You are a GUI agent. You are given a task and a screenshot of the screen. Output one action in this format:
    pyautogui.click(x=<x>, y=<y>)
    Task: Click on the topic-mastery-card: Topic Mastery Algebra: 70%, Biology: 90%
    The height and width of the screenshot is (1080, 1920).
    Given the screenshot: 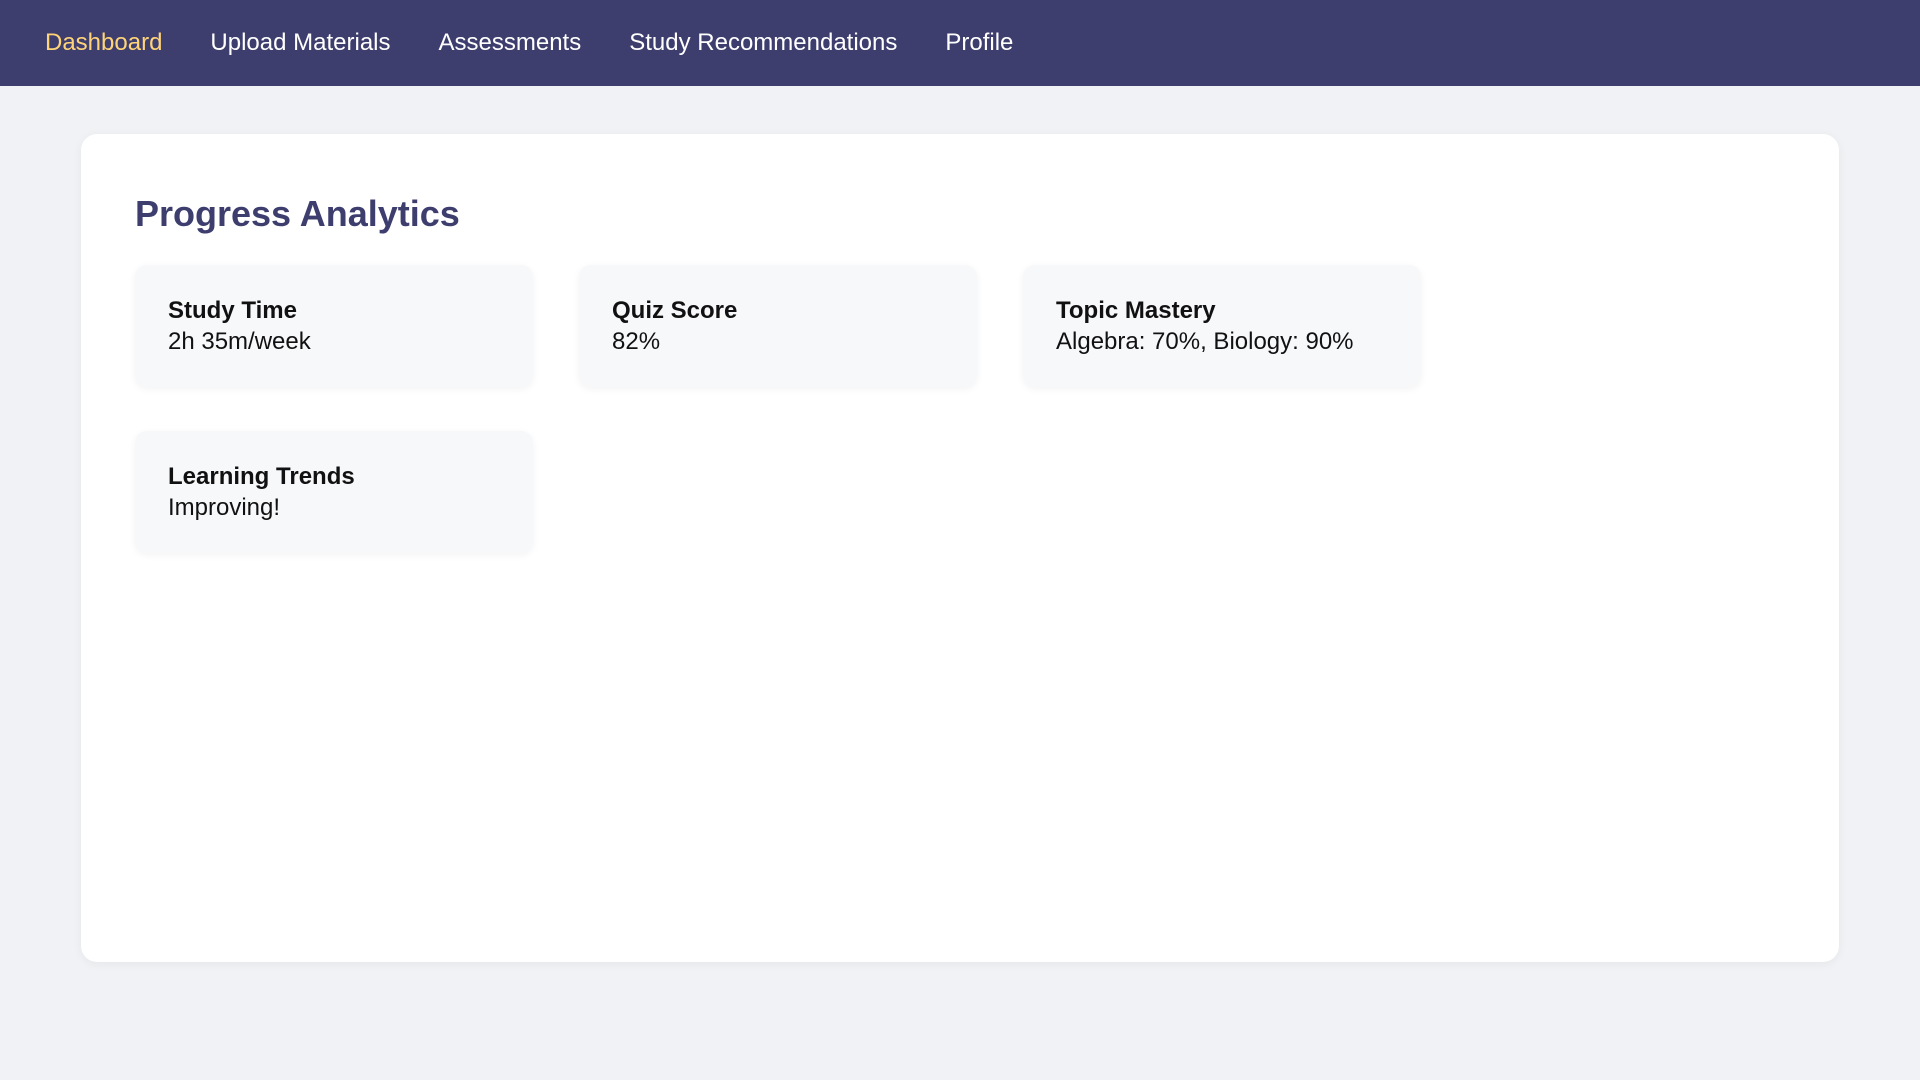 What is the action you would take?
    pyautogui.click(x=1222, y=326)
    